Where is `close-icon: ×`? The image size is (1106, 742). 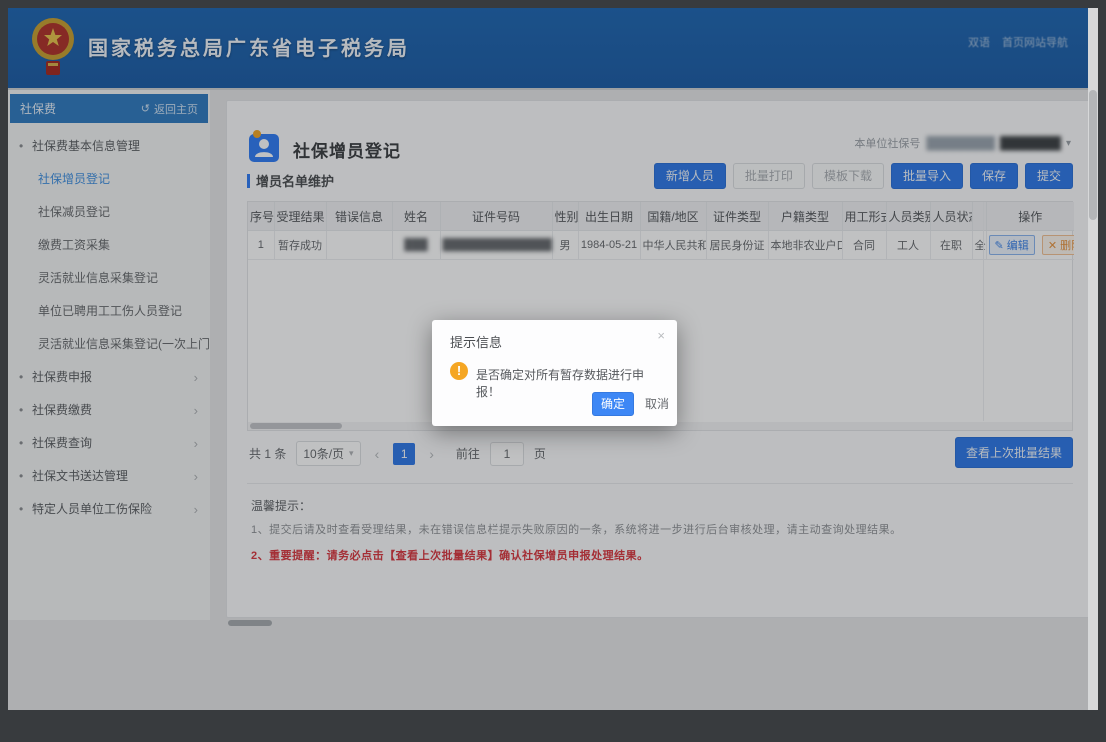 close-icon: × is located at coordinates (661, 335).